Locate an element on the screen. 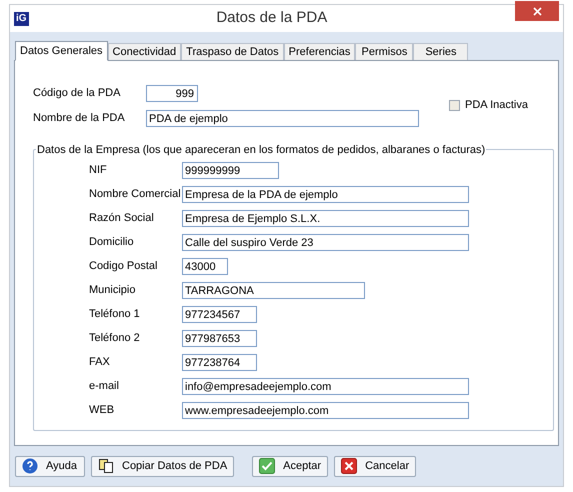 The height and width of the screenshot is (492, 573). tab: Conectividad is located at coordinates (145, 51).